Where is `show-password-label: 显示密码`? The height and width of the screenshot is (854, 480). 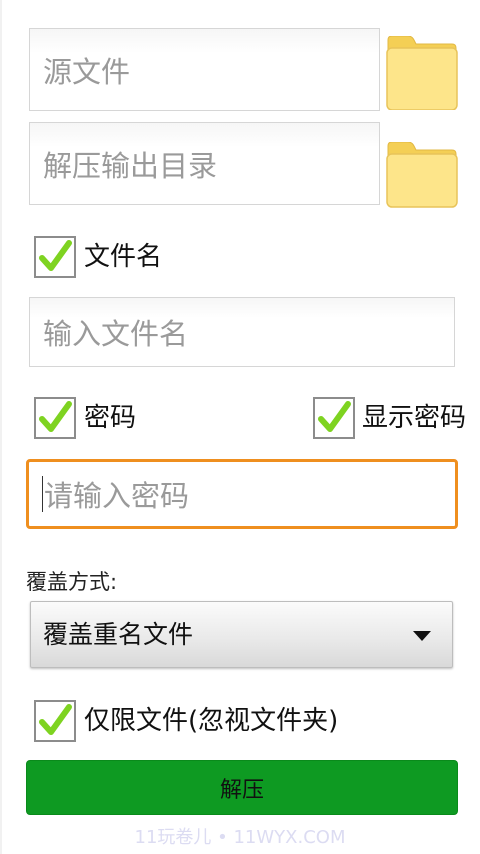 show-password-label: 显示密码 is located at coordinates (414, 418).